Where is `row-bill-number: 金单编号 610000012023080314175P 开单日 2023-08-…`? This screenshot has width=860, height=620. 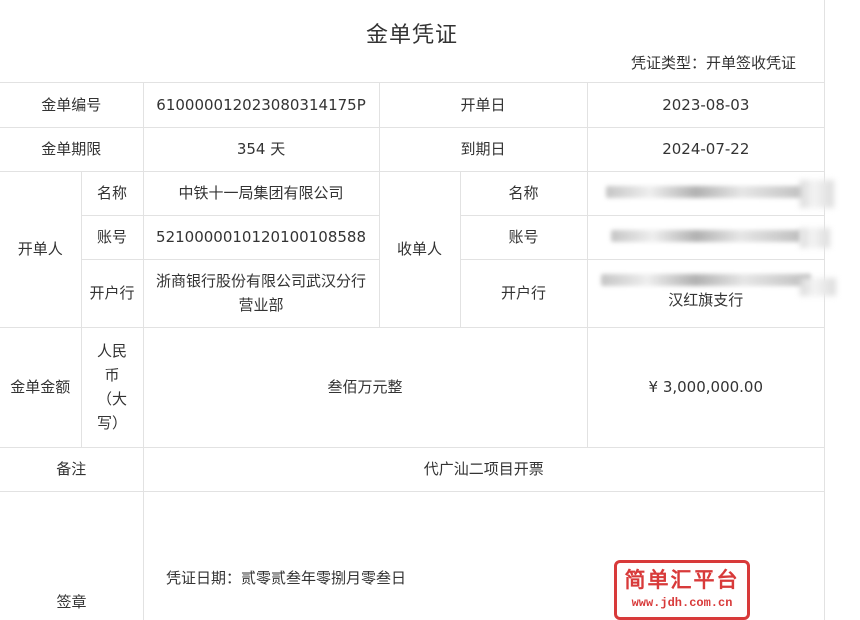
row-bill-number: 金单编号 610000012023080314175P 开单日 2023-08-… is located at coordinates (412, 105).